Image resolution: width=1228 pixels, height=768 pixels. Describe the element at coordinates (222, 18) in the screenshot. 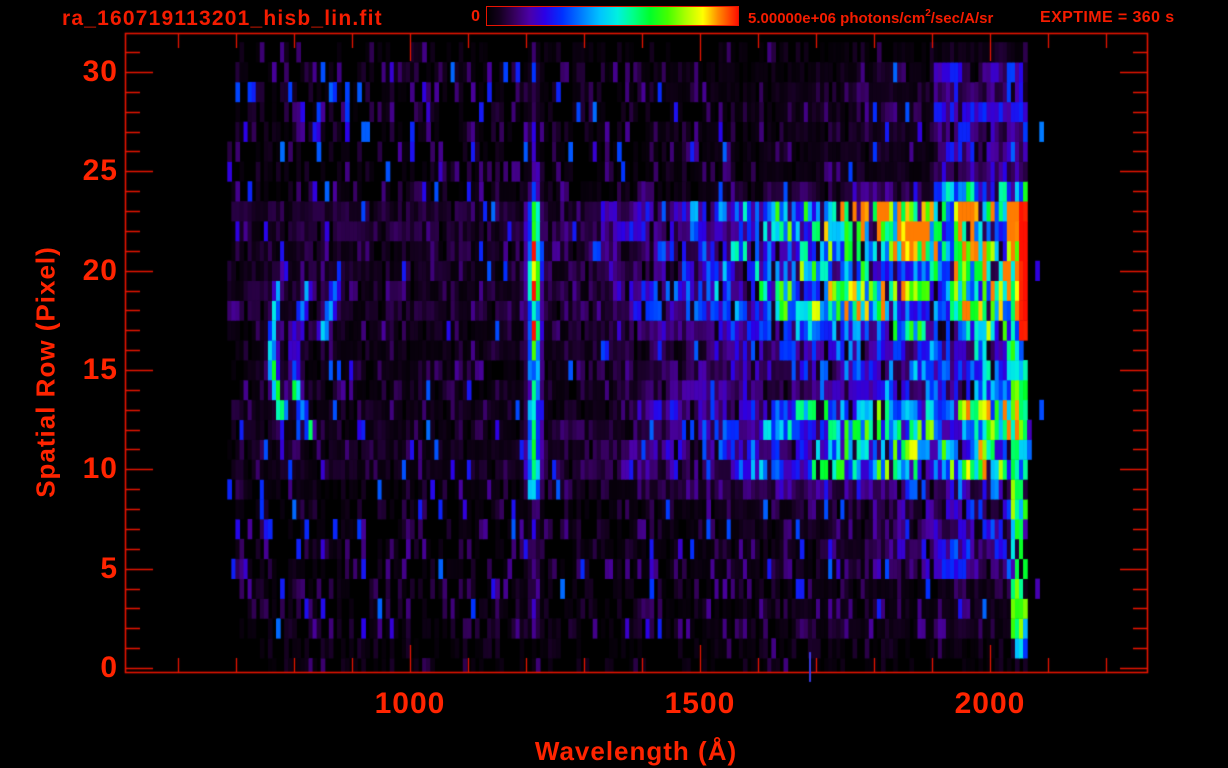

I see `file-title: ra_160719113201_hisb_lin.fit` at that location.